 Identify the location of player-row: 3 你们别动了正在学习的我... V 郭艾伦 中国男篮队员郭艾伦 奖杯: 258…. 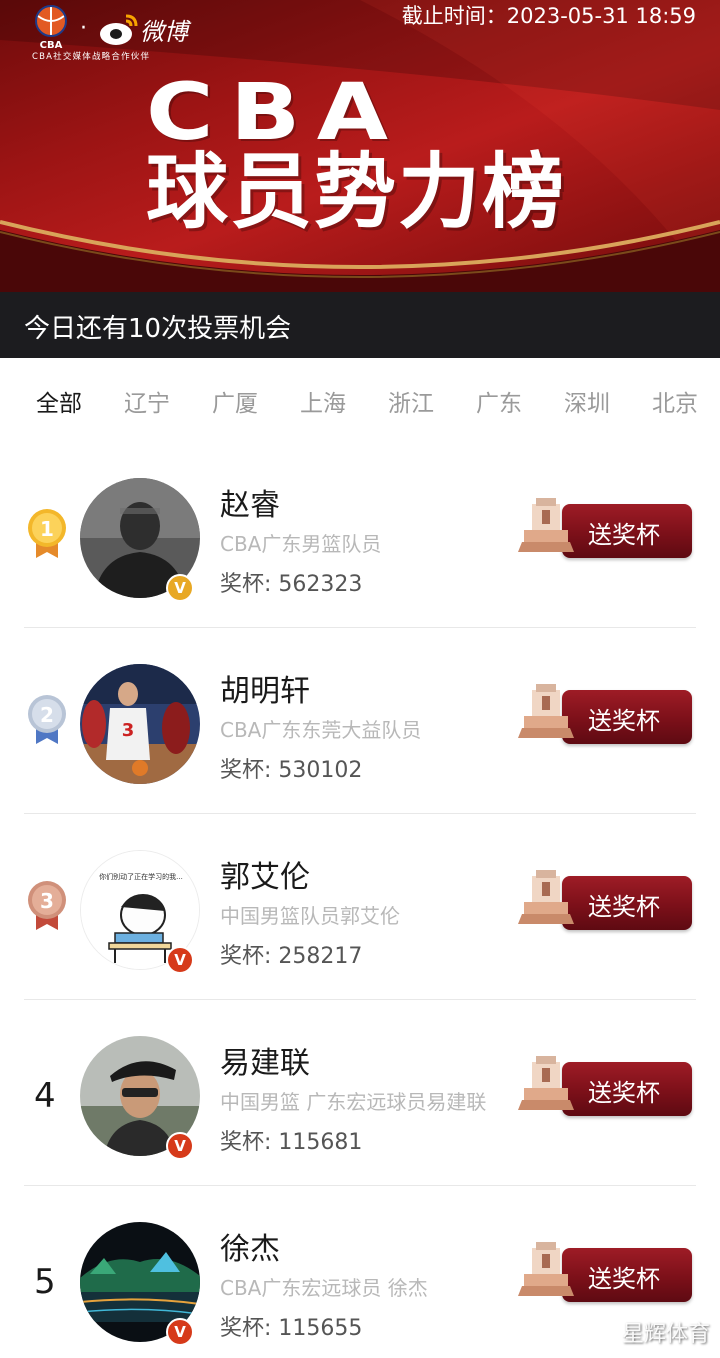
(360, 913).